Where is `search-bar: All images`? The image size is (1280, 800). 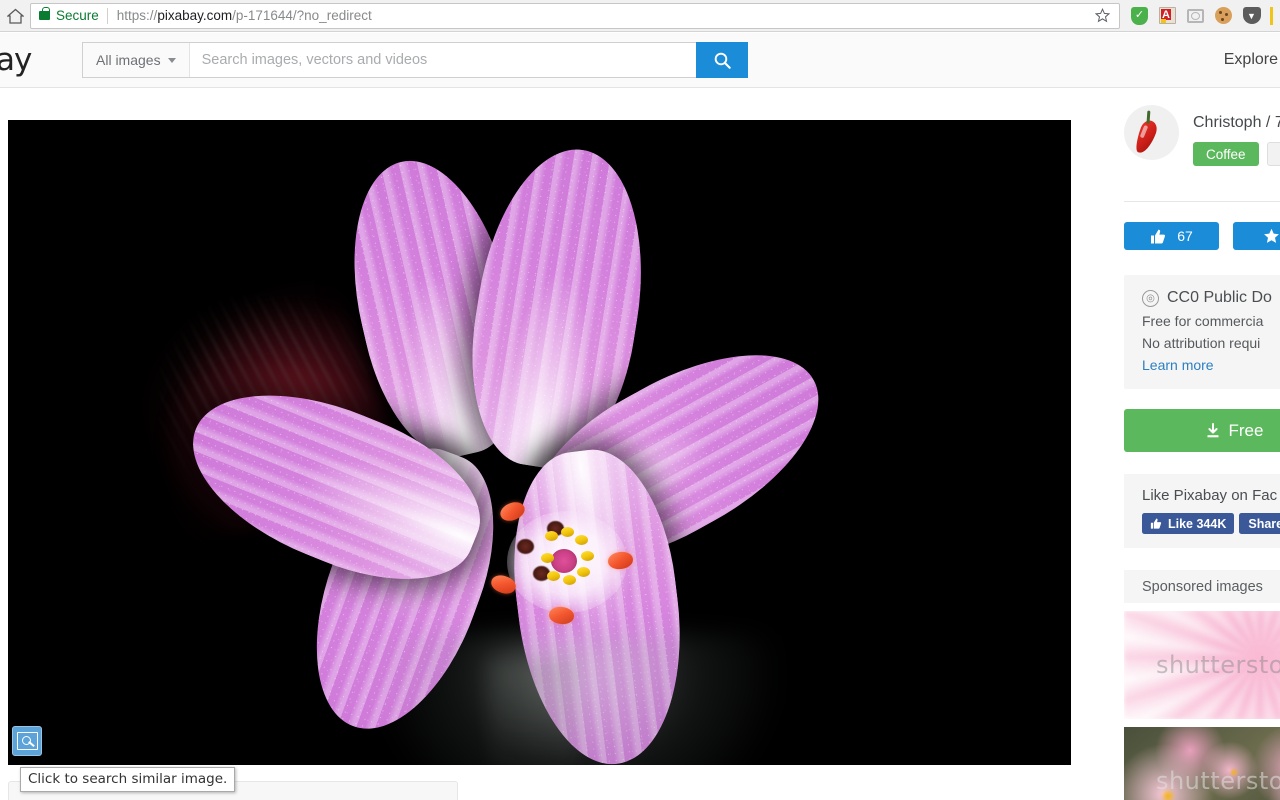 search-bar: All images is located at coordinates (415, 60).